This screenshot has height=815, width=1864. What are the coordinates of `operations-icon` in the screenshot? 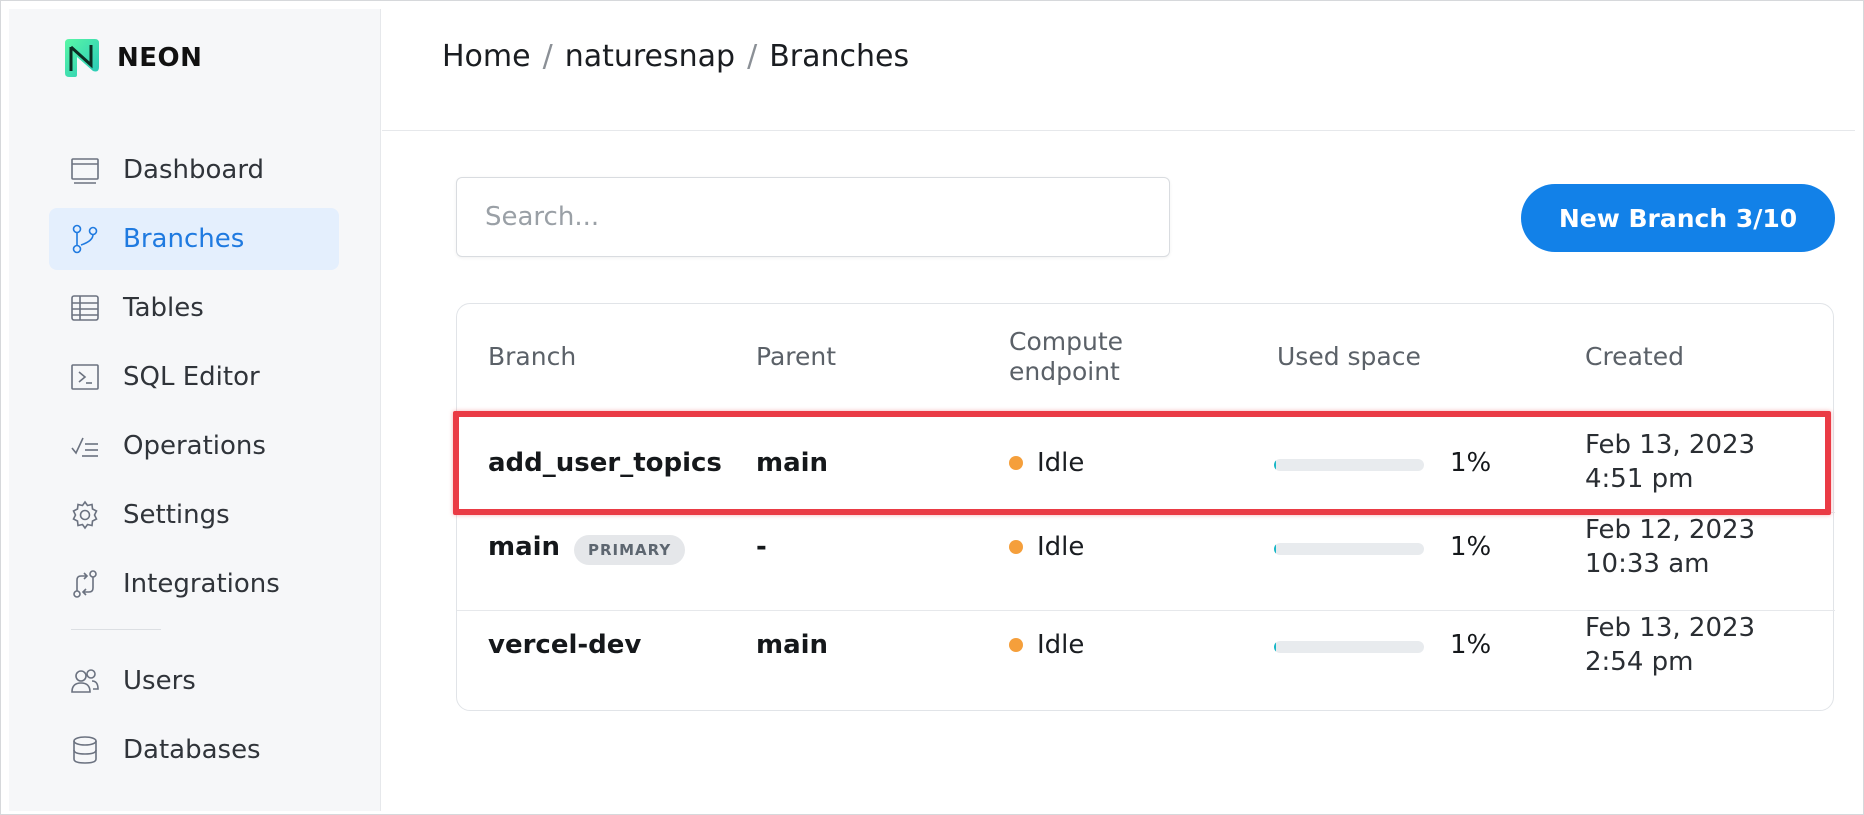 It's located at (85, 446).